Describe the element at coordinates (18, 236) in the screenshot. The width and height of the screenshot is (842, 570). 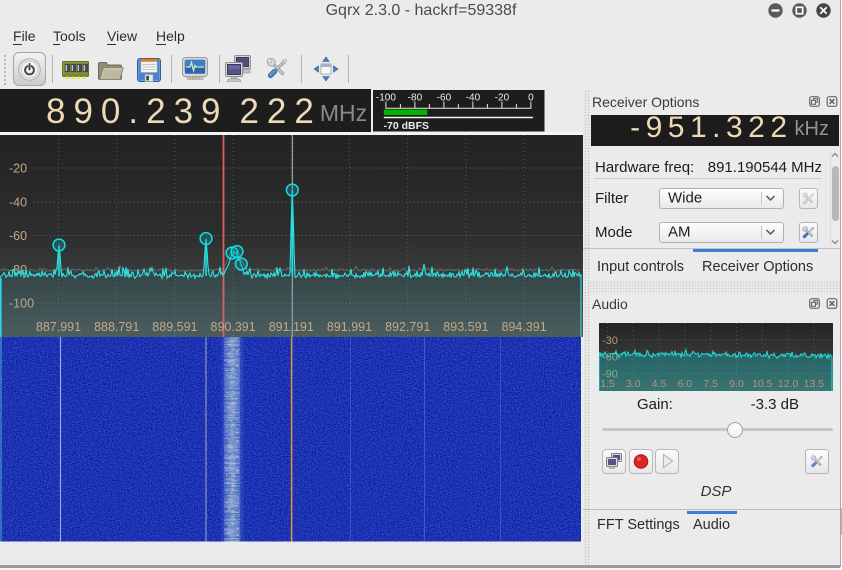
I see `svg-text: -60` at that location.